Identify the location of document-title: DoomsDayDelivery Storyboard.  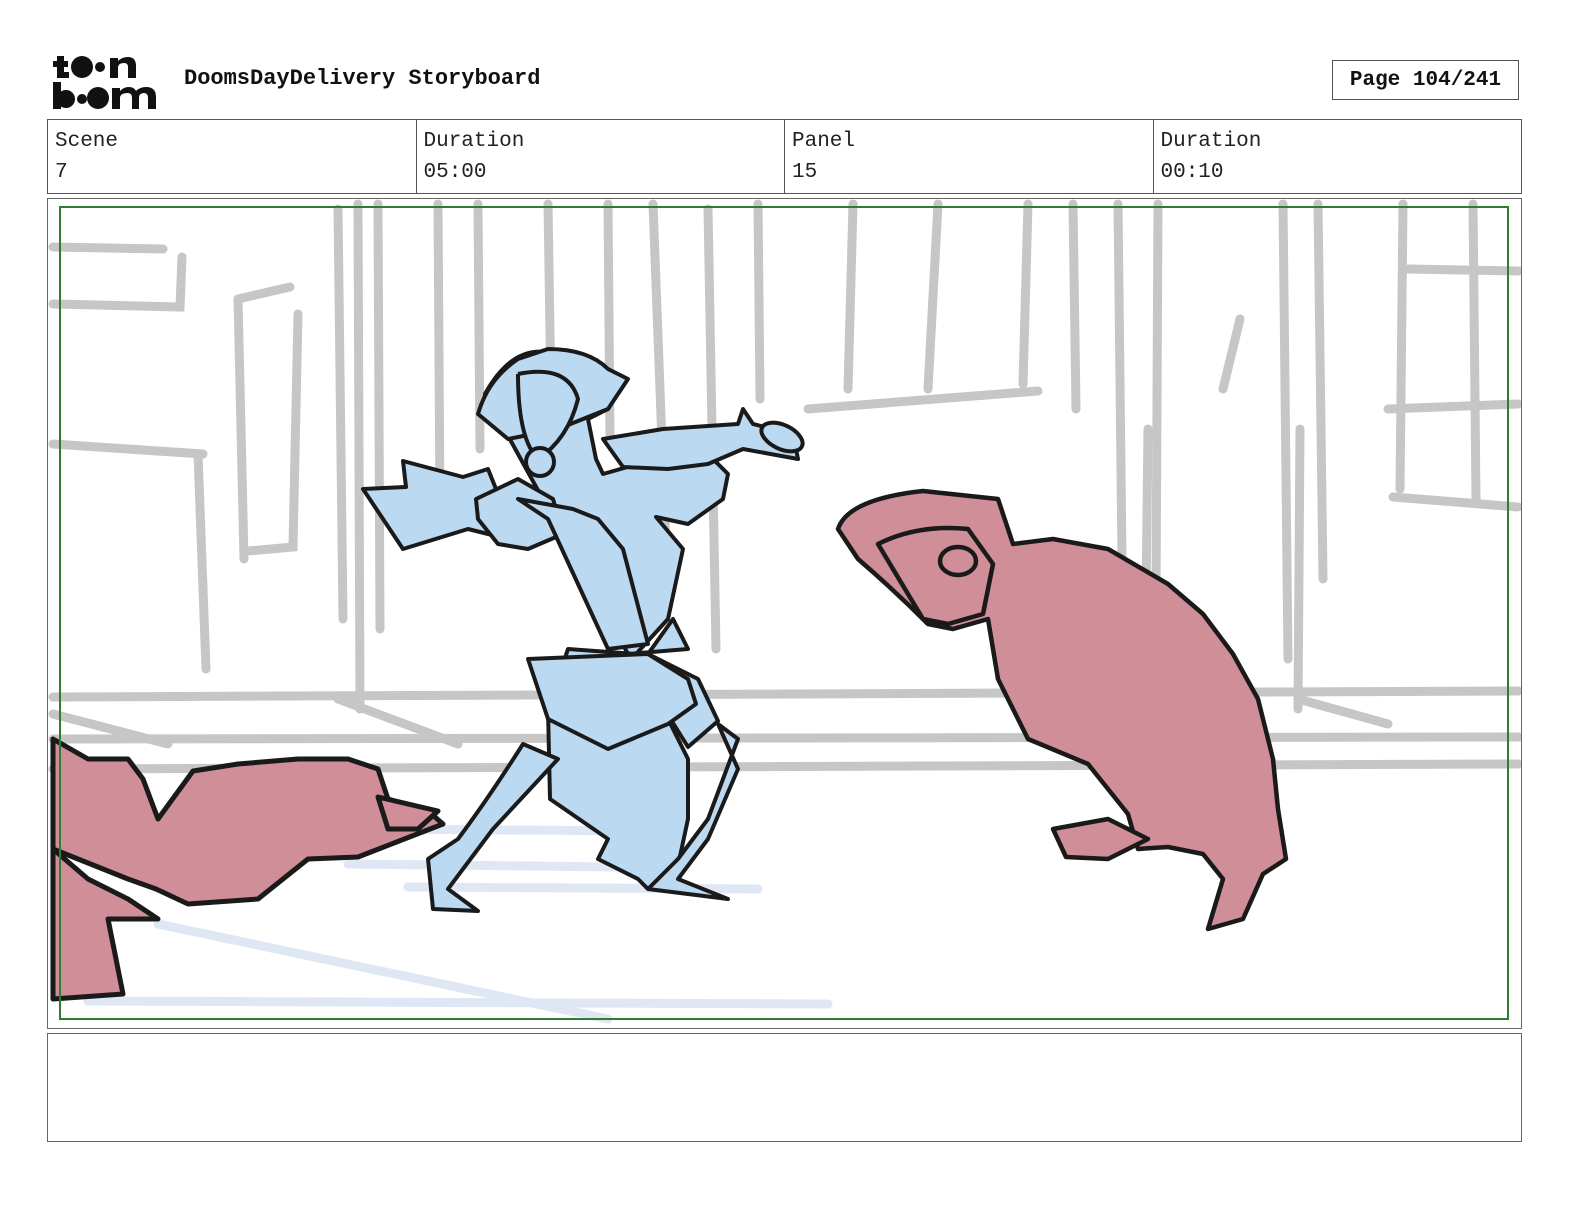
(362, 78).